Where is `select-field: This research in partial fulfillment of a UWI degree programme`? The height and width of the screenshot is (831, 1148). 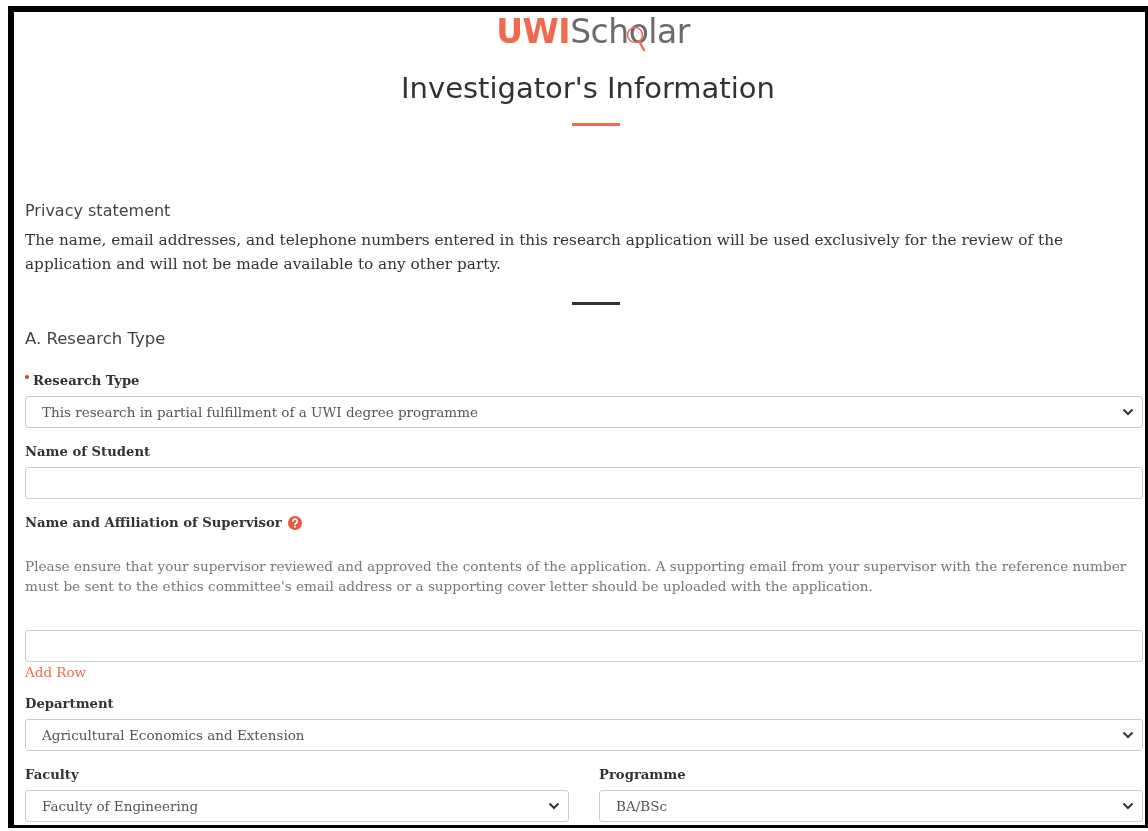 select-field: This research in partial fulfillment of a UWI degree programme is located at coordinates (584, 412).